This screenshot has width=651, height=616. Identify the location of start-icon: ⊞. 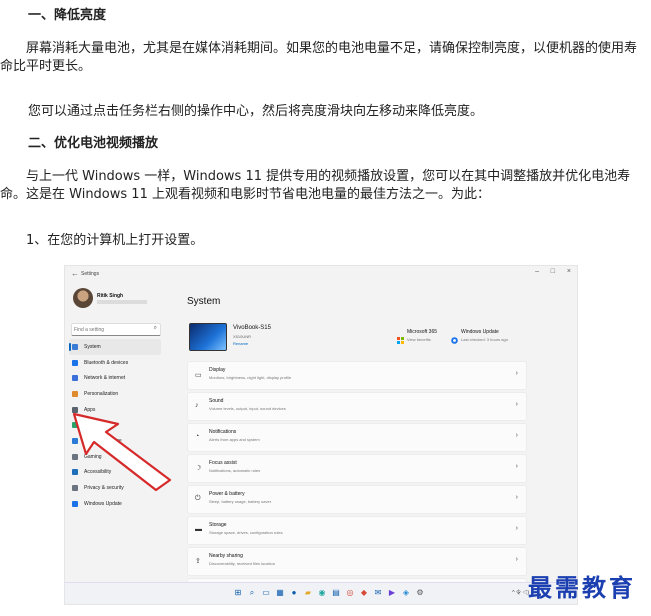
(238, 593).